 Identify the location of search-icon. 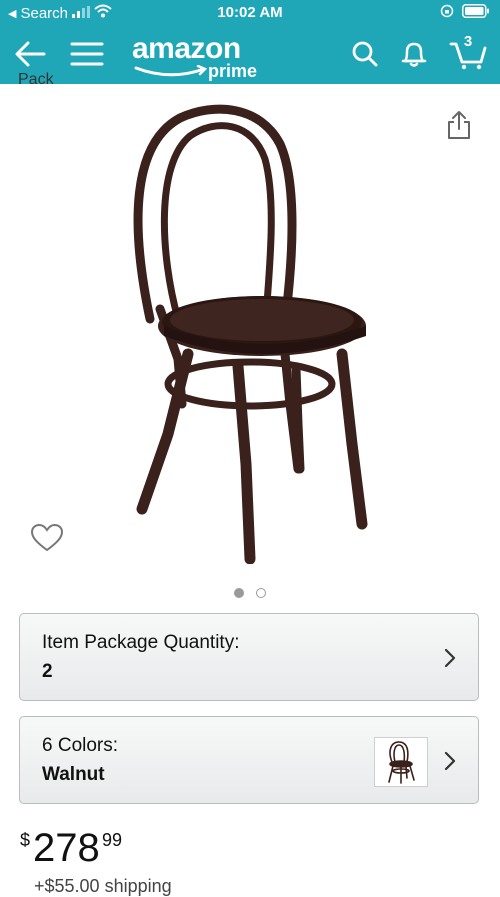
(365, 54).